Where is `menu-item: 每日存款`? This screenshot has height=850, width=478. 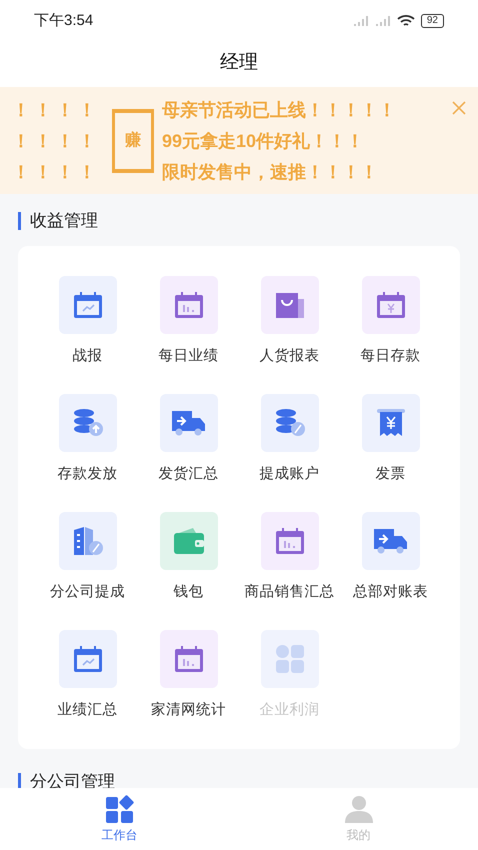 menu-item: 每日存款 is located at coordinates (390, 333).